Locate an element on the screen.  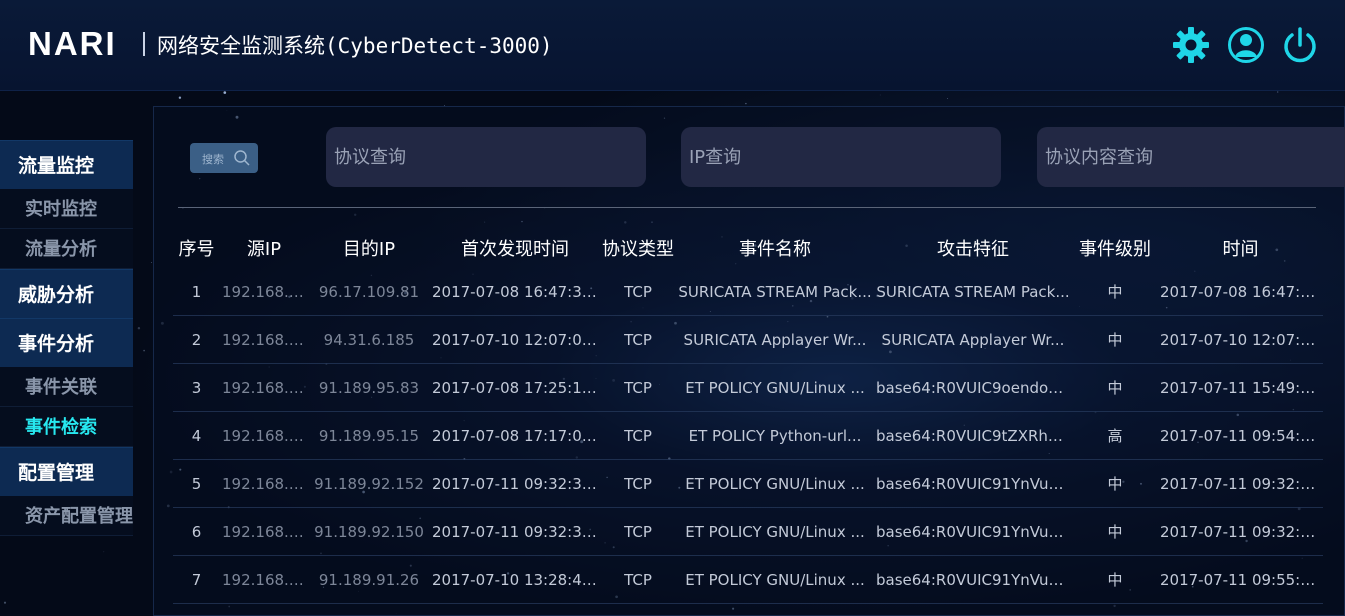
cell-index: 4 is located at coordinates (196, 435).